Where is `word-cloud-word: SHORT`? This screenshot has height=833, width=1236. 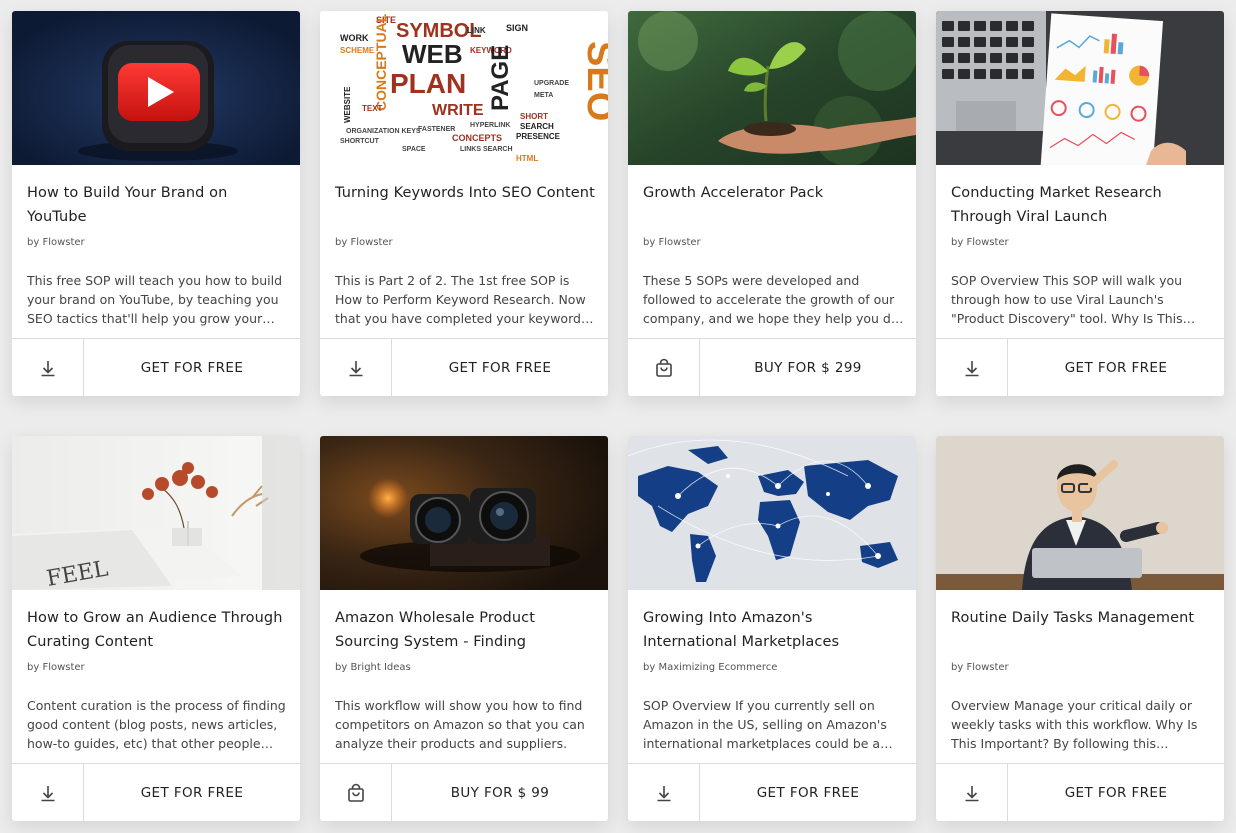
word-cloud-word: SHORT is located at coordinates (534, 116).